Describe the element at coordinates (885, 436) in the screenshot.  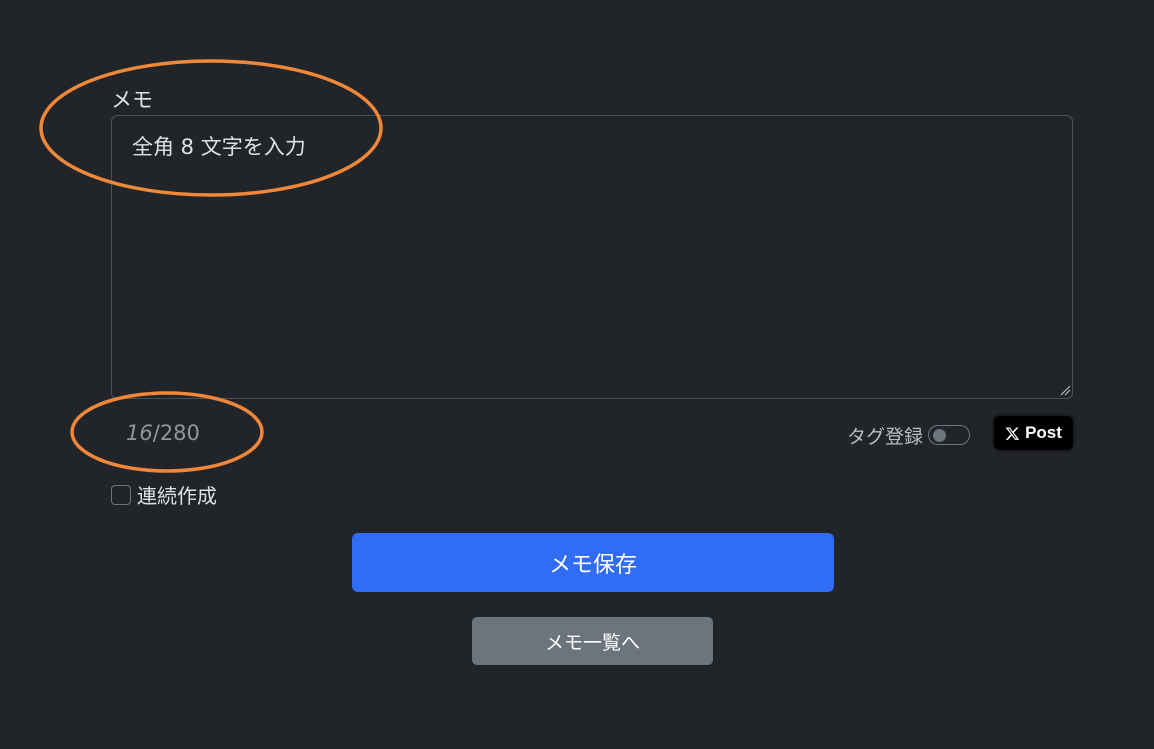
I see `tag-register-label: タグ登録` at that location.